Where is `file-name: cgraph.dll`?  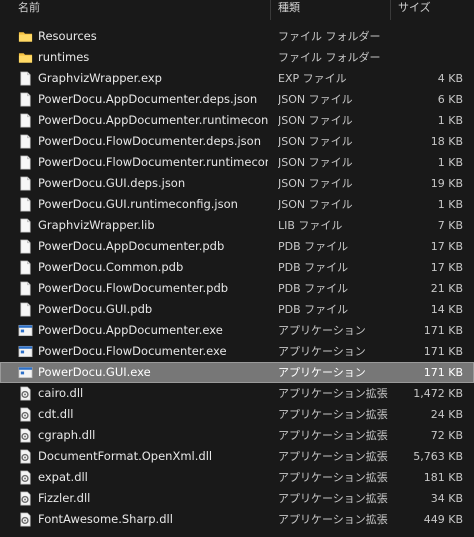 file-name: cgraph.dll is located at coordinates (67, 435).